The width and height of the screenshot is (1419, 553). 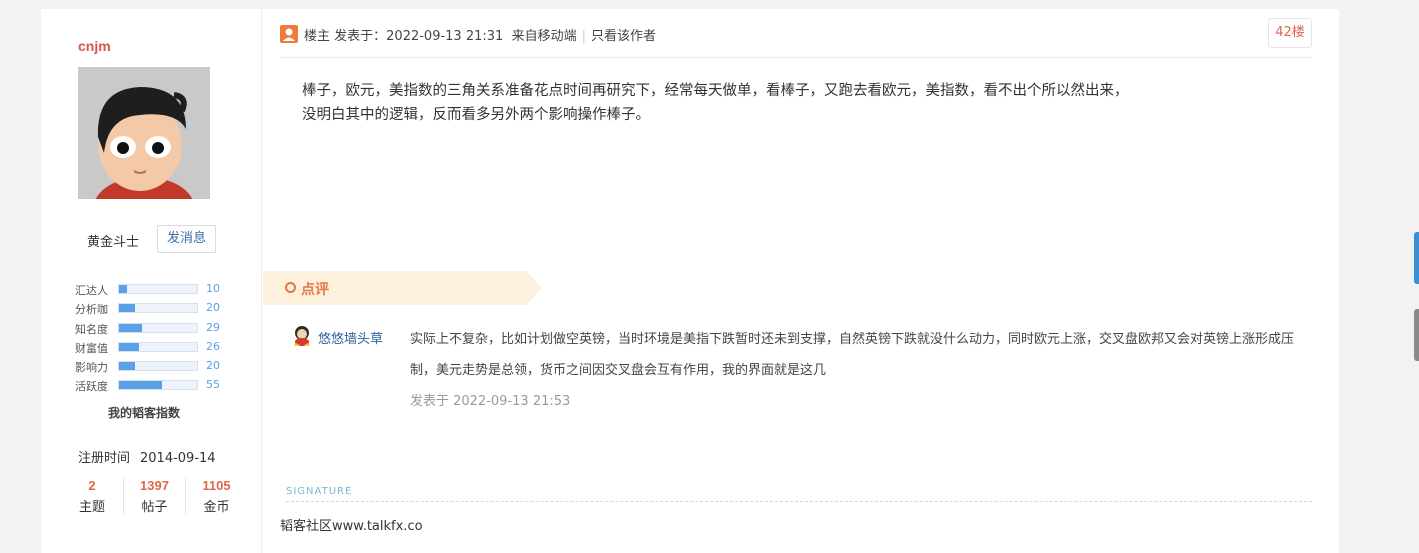 I want to click on index-label: 财富值, so click(x=91, y=348).